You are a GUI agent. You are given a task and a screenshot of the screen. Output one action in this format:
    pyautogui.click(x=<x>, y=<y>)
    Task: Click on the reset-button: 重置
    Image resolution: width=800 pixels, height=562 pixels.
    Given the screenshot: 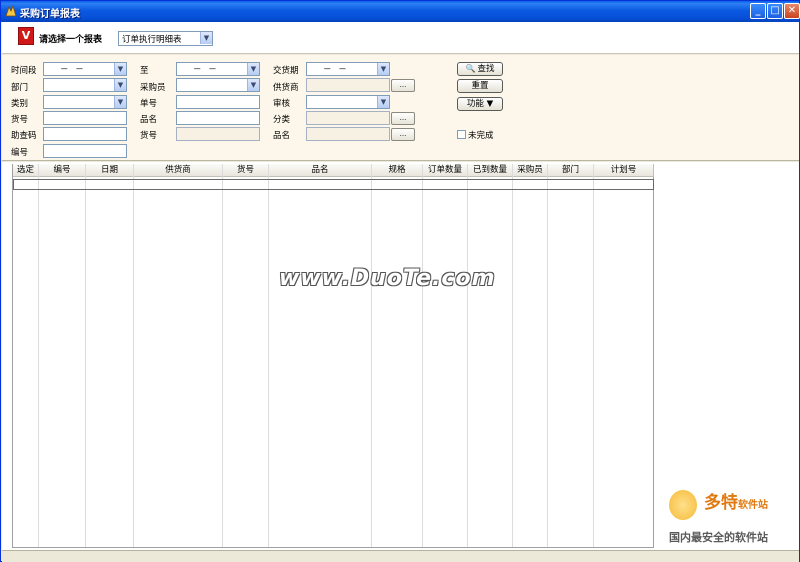 What is the action you would take?
    pyautogui.click(x=480, y=86)
    